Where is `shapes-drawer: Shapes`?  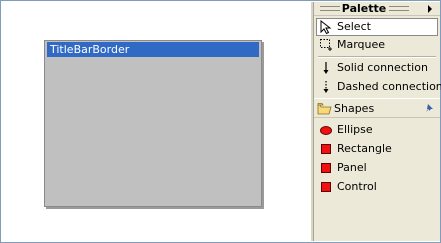 shapes-drawer: Shapes is located at coordinates (377, 108).